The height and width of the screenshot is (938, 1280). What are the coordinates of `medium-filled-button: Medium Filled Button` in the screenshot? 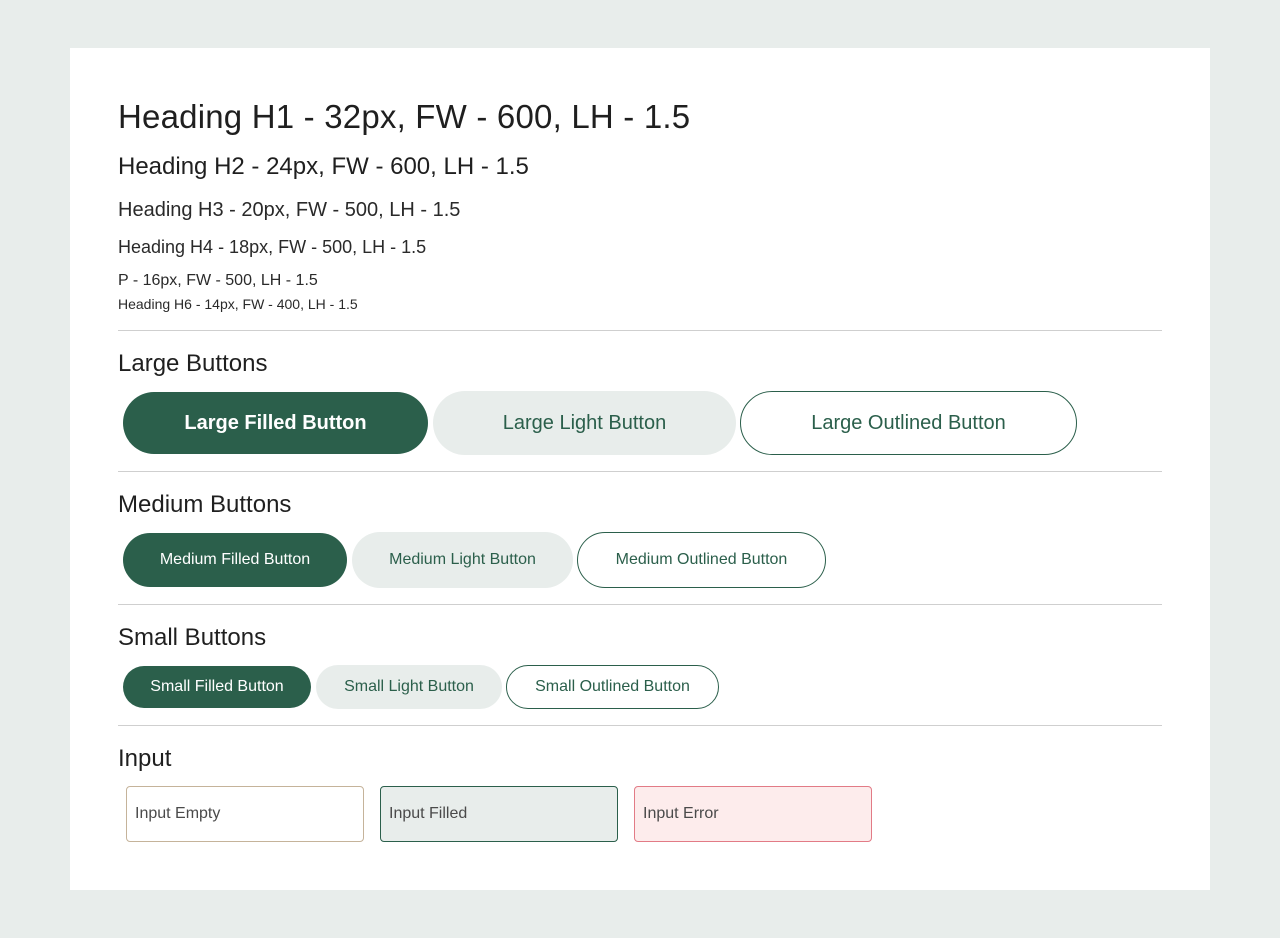 It's located at (235, 560).